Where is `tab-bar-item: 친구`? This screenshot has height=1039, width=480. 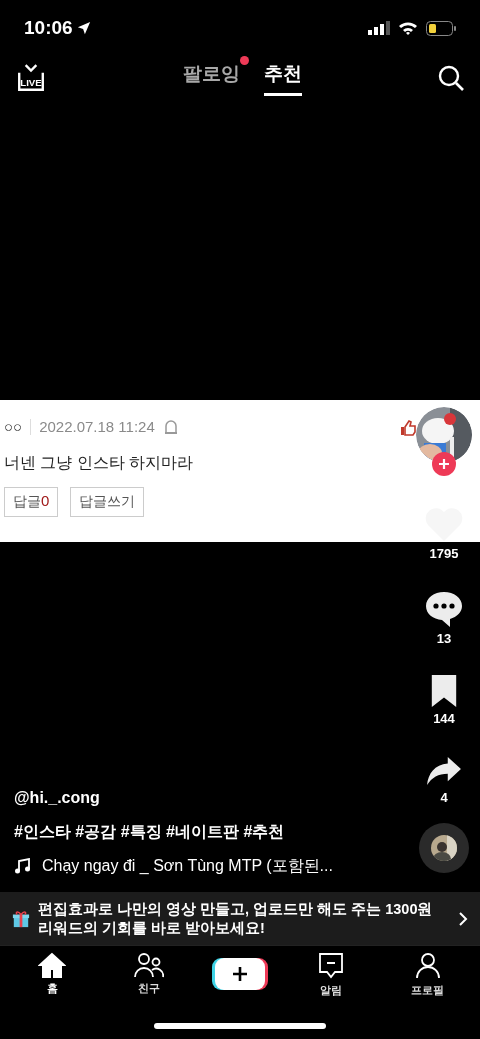 tab-bar-item: 친구 is located at coordinates (148, 974).